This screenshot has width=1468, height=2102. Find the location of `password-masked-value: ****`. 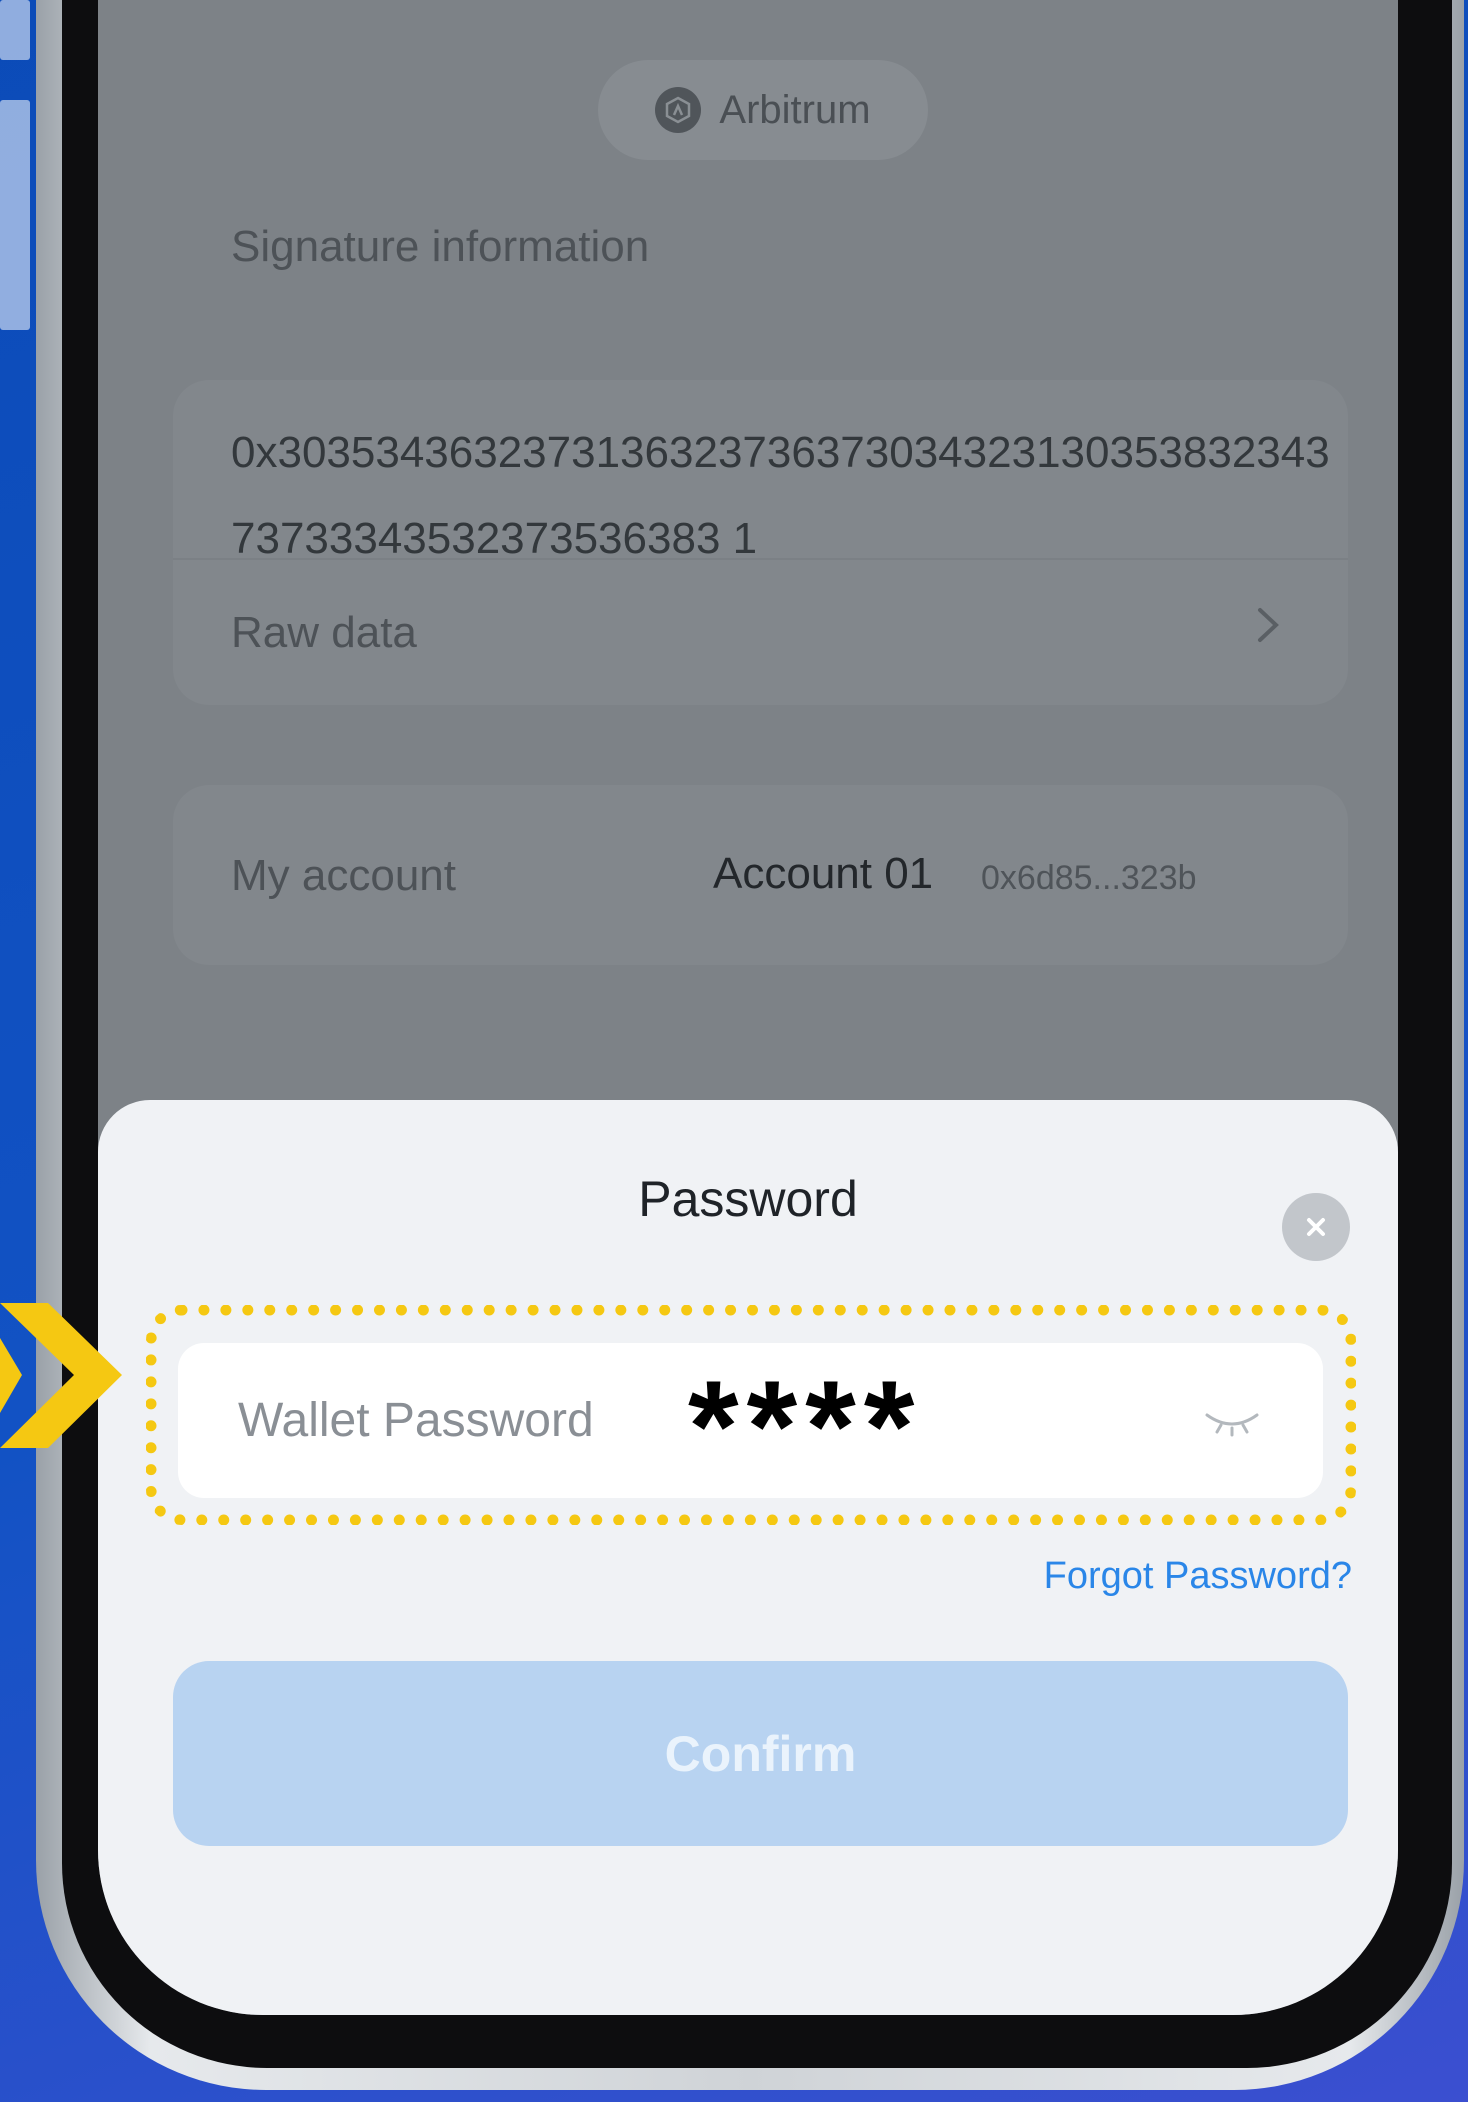

password-masked-value: **** is located at coordinates (805, 1426).